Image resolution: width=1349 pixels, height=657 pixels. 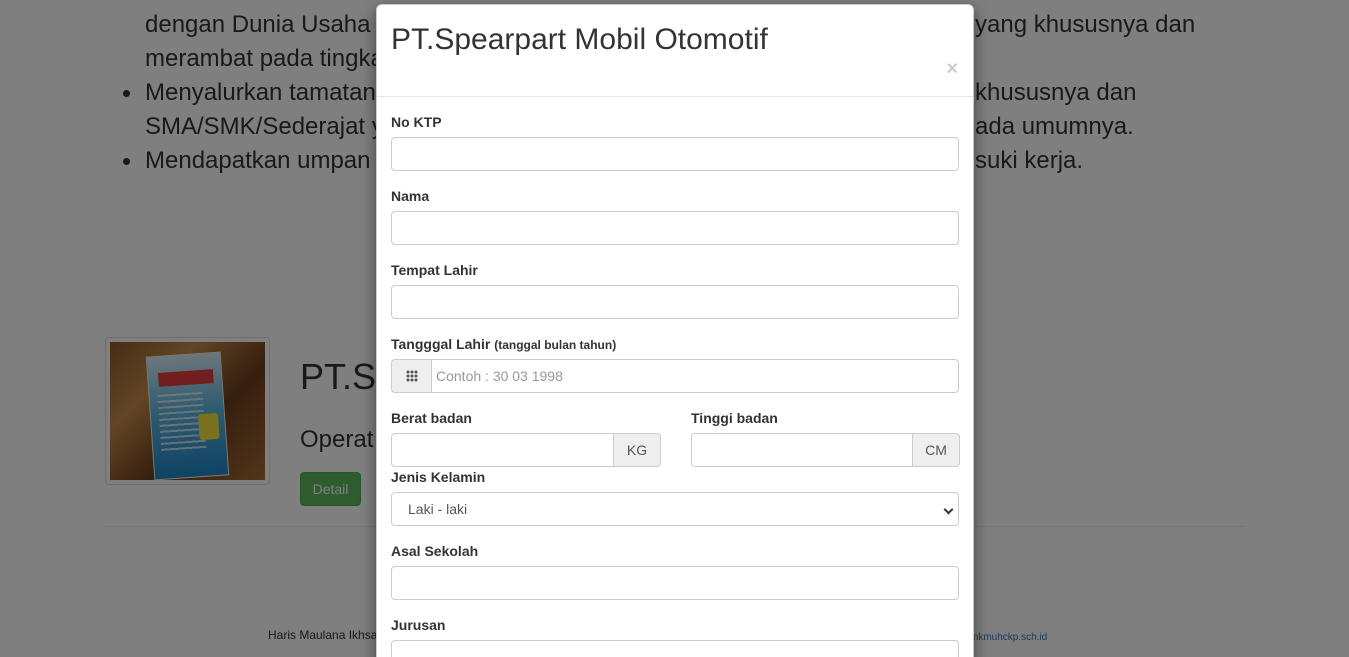 I want to click on kg-addon: KG, so click(x=637, y=450).